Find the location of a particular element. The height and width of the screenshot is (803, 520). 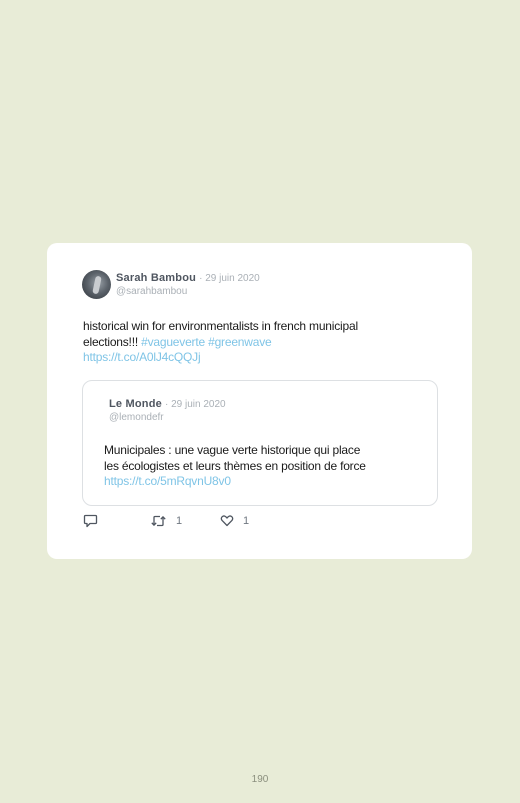

quoted-tweet-date: · 29 juin 2020 is located at coordinates (195, 404).